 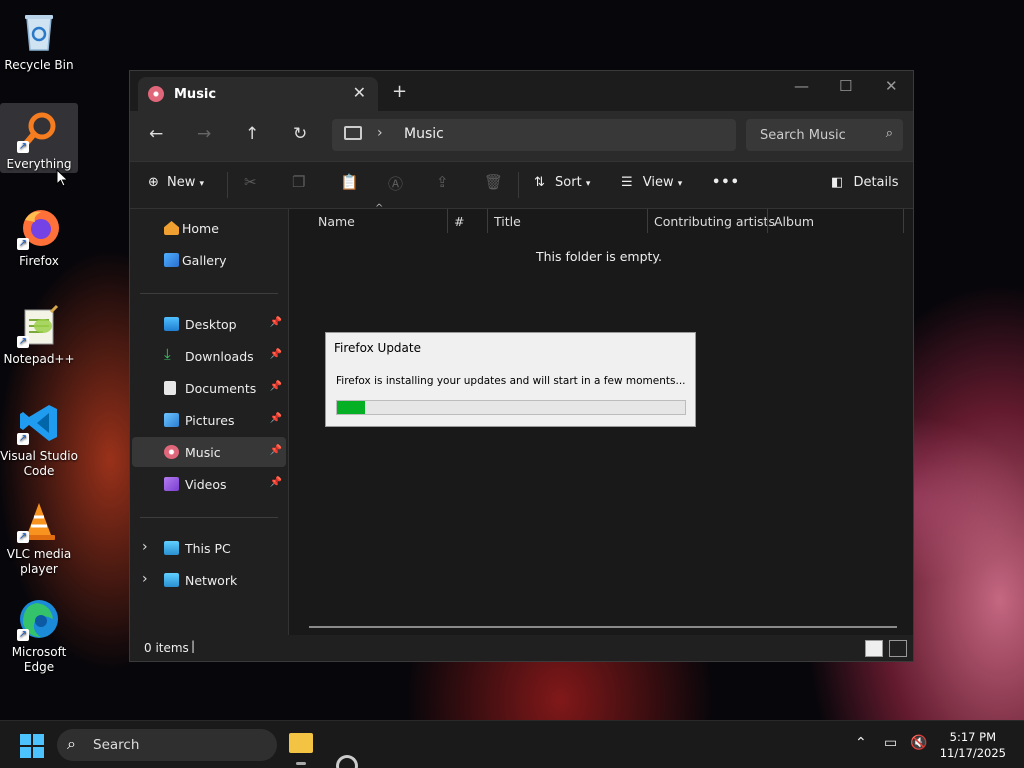 What do you see at coordinates (359, 92) in the screenshot?
I see `tab-close-icon: ✕` at bounding box center [359, 92].